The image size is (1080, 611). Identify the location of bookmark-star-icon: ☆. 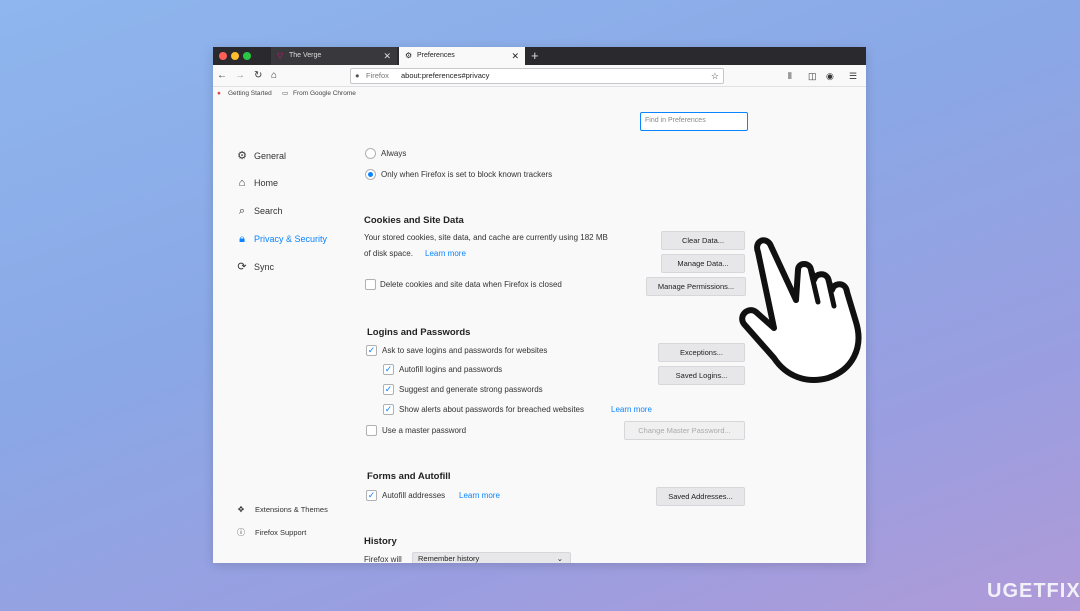
(715, 76).